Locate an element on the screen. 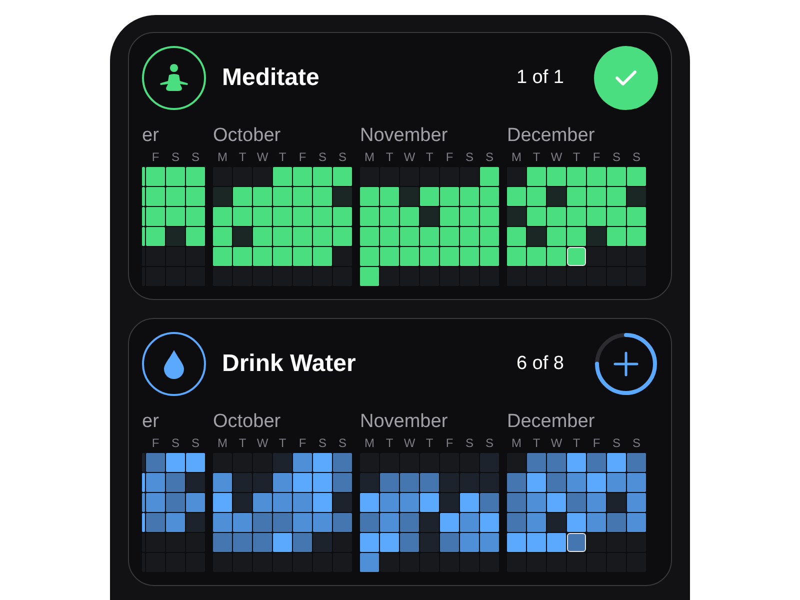 The image size is (800, 600). plus-icon is located at coordinates (626, 364).